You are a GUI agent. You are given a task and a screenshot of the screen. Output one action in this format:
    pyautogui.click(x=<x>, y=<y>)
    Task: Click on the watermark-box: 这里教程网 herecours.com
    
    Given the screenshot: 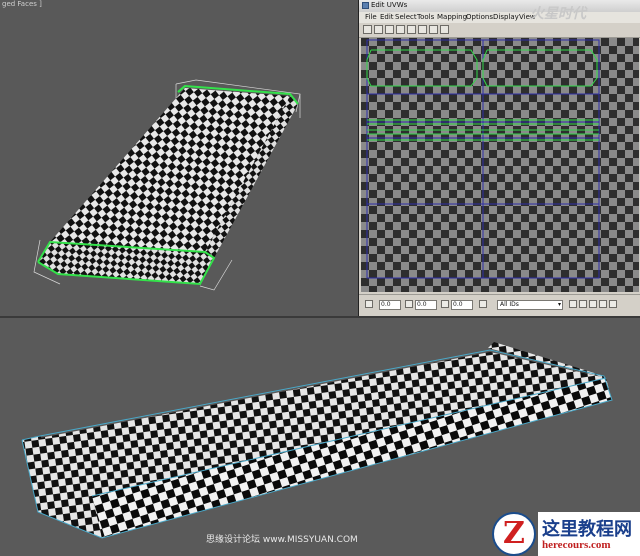 What is the action you would take?
    pyautogui.click(x=589, y=534)
    